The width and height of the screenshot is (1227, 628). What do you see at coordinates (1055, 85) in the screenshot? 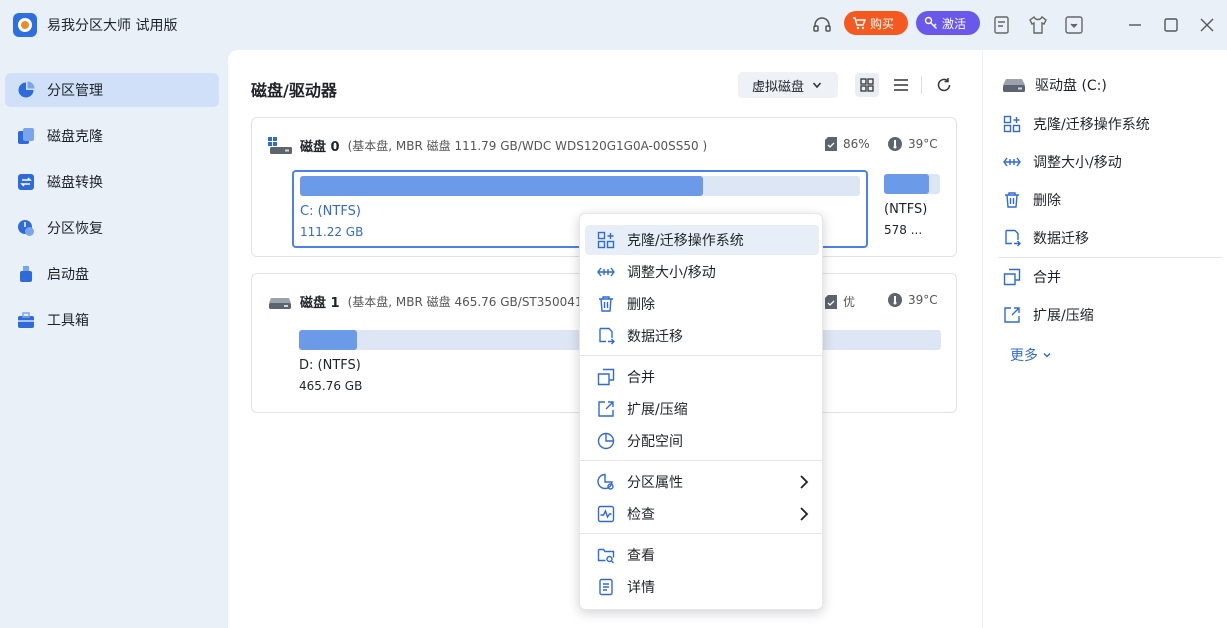
I see `selected-drive: 驱动盘 (C:)` at bounding box center [1055, 85].